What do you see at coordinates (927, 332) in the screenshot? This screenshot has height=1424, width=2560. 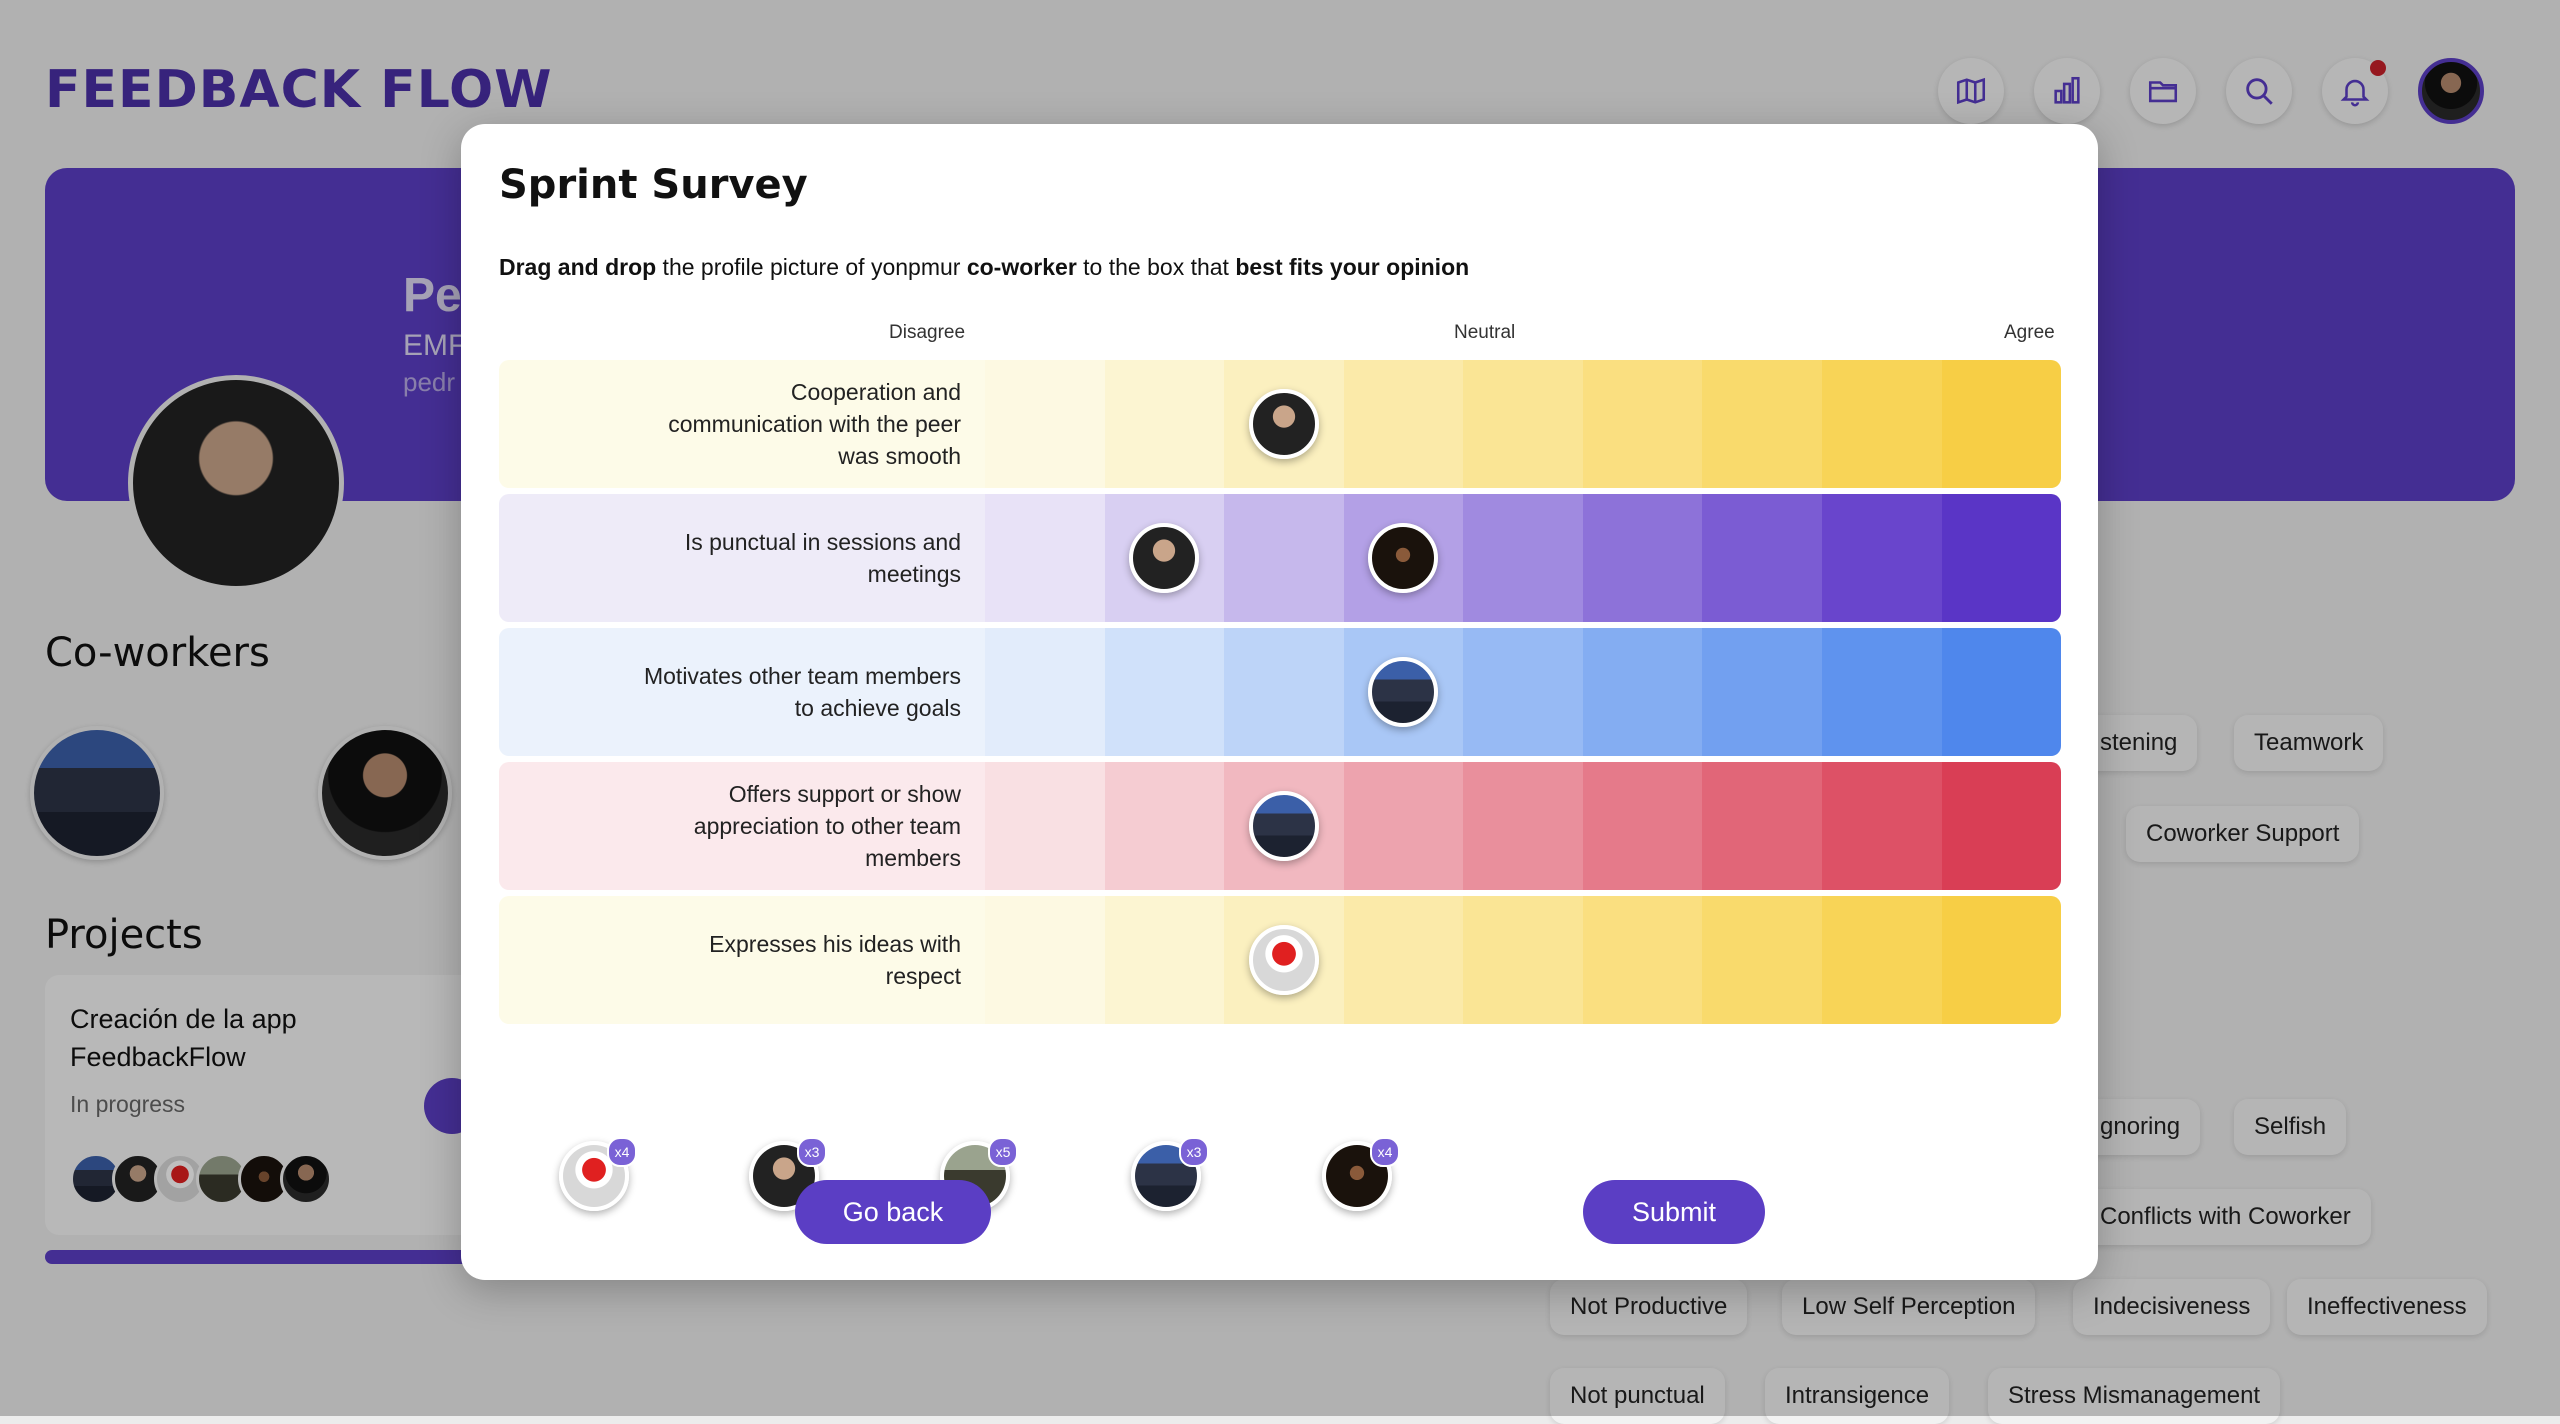 I see `scale-label-disagree: Disagree` at bounding box center [927, 332].